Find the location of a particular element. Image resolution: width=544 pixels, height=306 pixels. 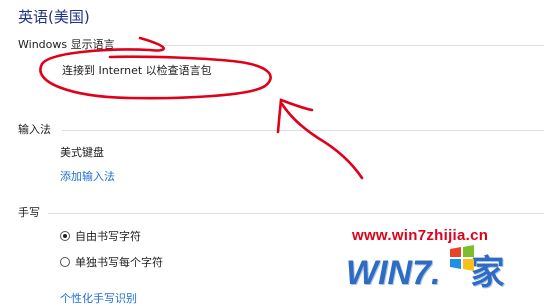

add-input-method-link: 添加输入法 is located at coordinates (87, 176).